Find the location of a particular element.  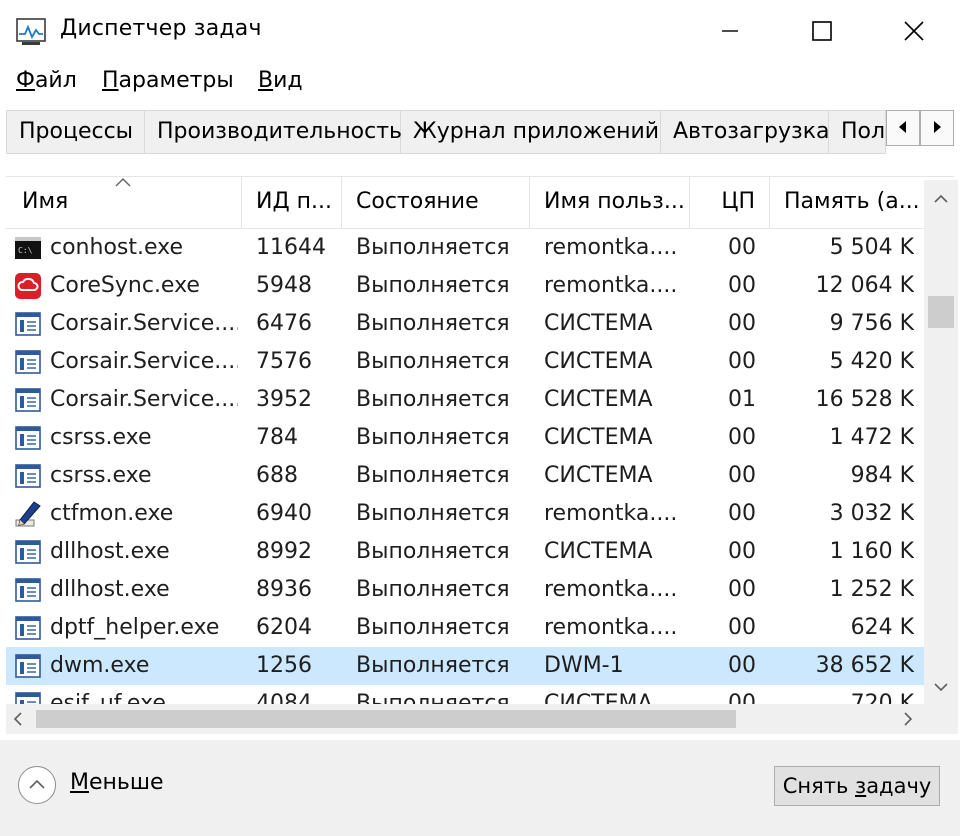

chevron-down-icon is located at coordinates (941, 687).